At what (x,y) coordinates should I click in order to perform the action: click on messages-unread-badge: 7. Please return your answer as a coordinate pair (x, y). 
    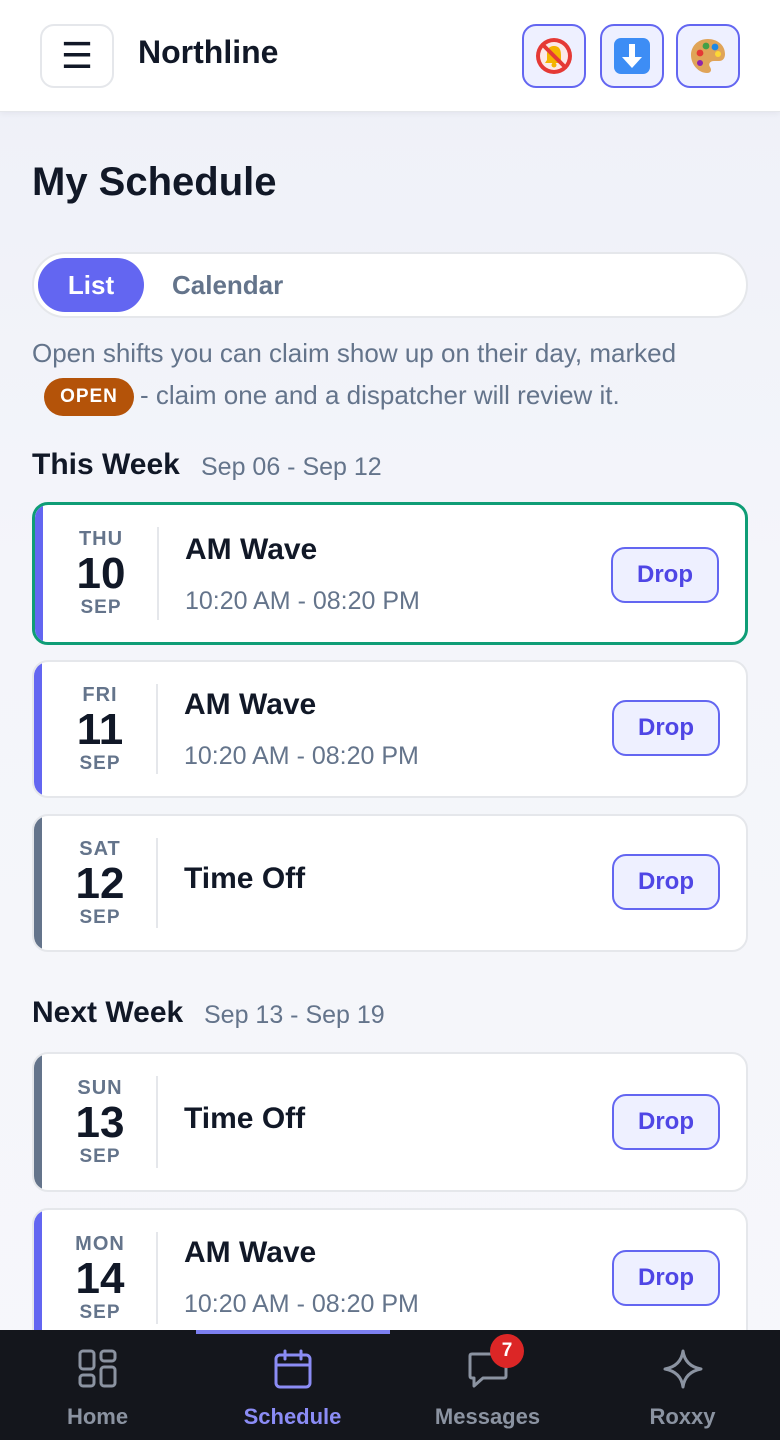
    Looking at the image, I should click on (507, 1351).